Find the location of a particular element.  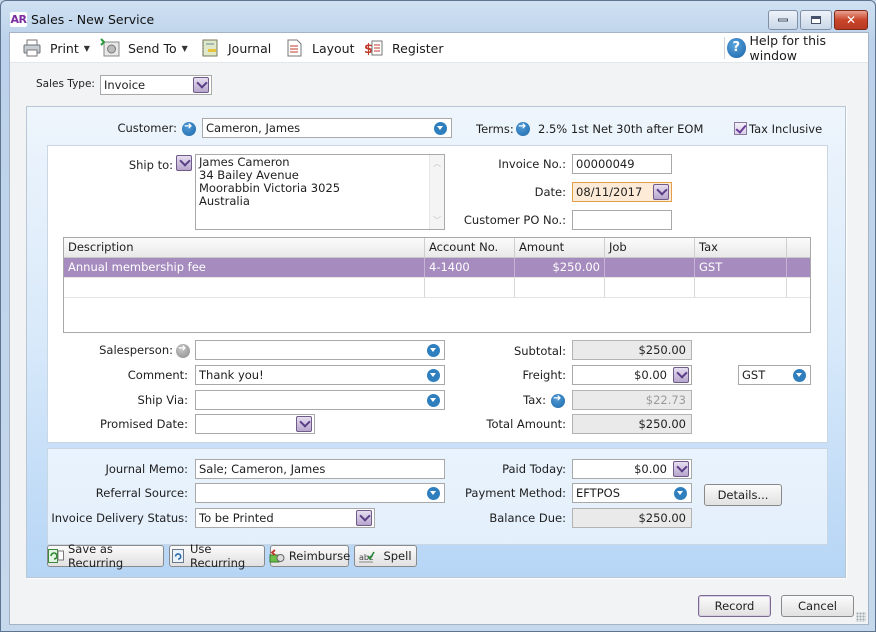

comment-label: Comment: is located at coordinates (157, 375).